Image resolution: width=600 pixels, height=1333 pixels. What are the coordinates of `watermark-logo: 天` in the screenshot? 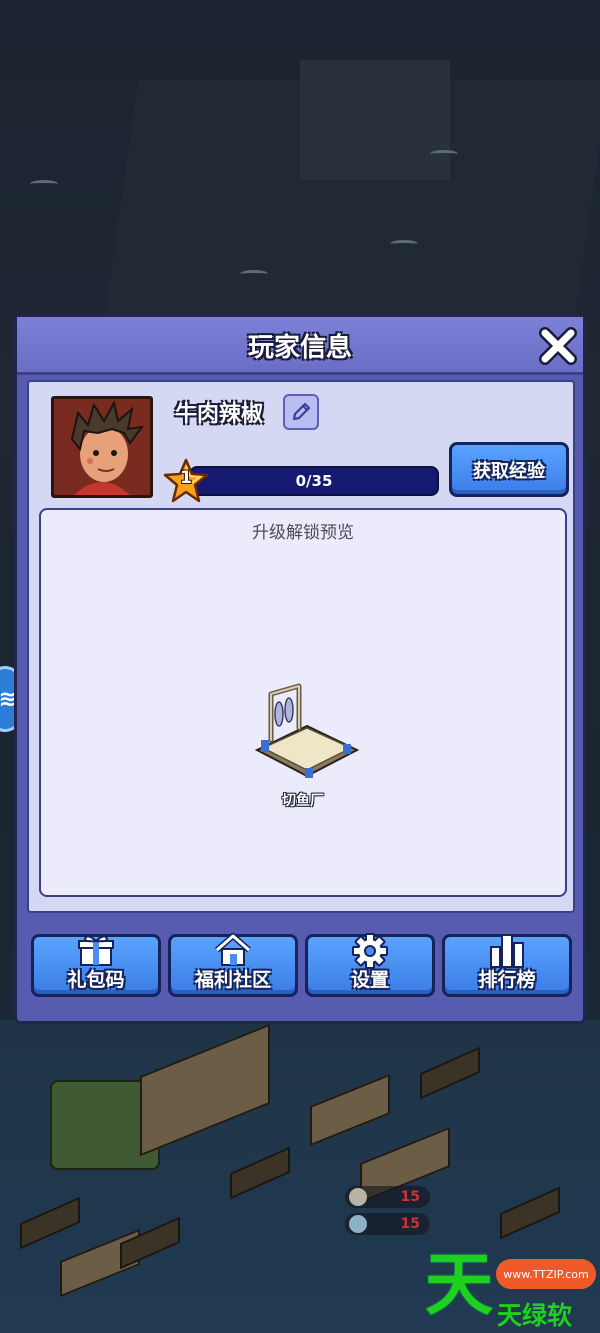 It's located at (459, 1285).